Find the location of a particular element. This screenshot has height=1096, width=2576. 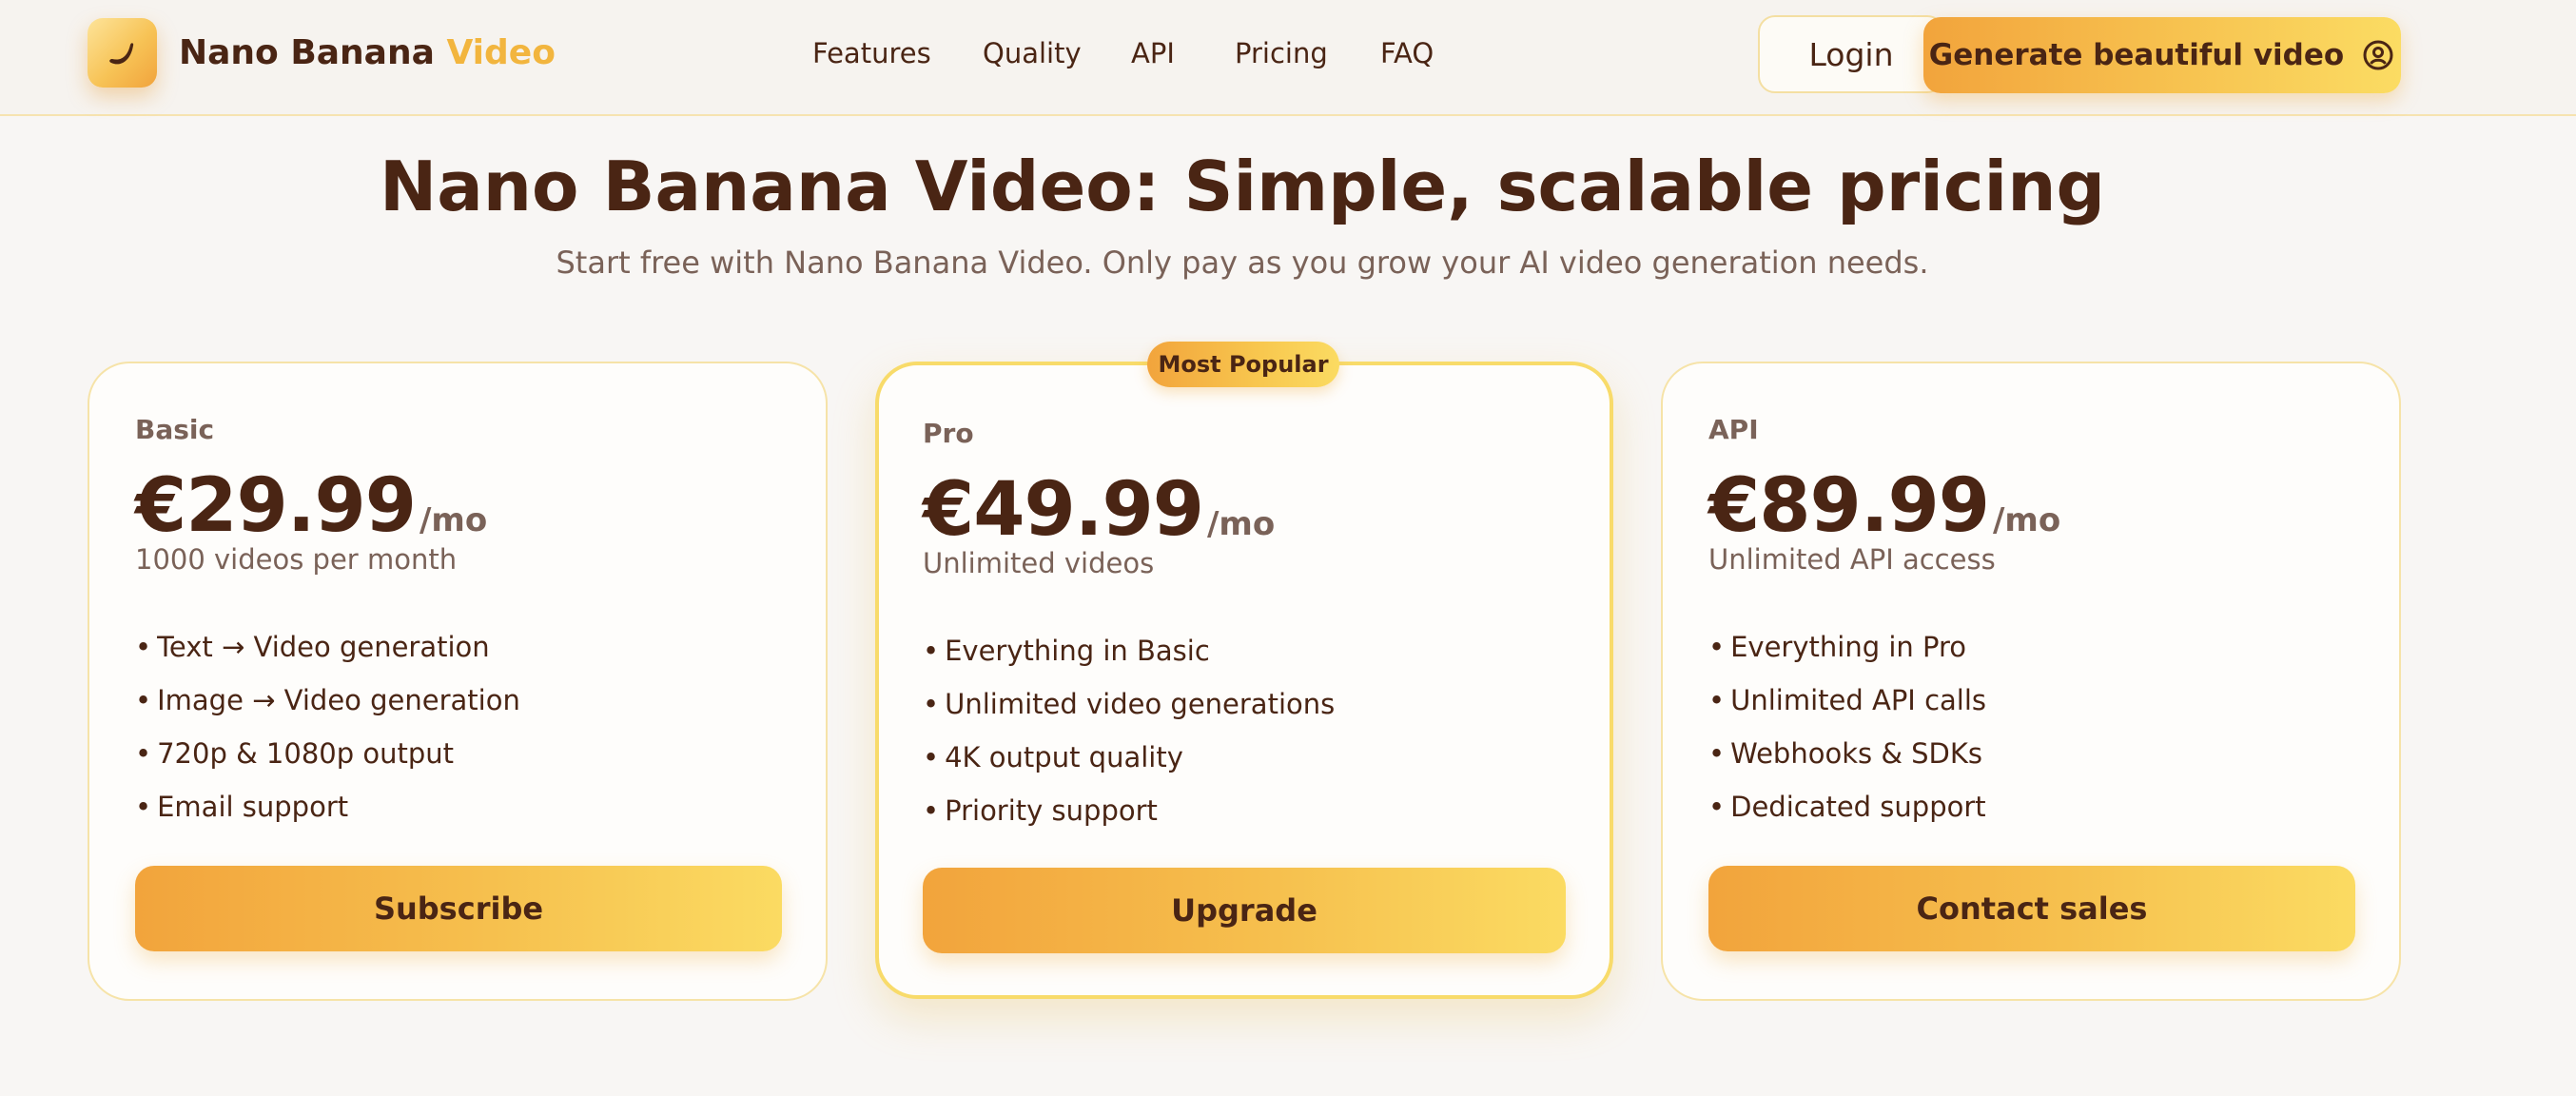

generate-video-button: Generate beautiful video is located at coordinates (2162, 55).